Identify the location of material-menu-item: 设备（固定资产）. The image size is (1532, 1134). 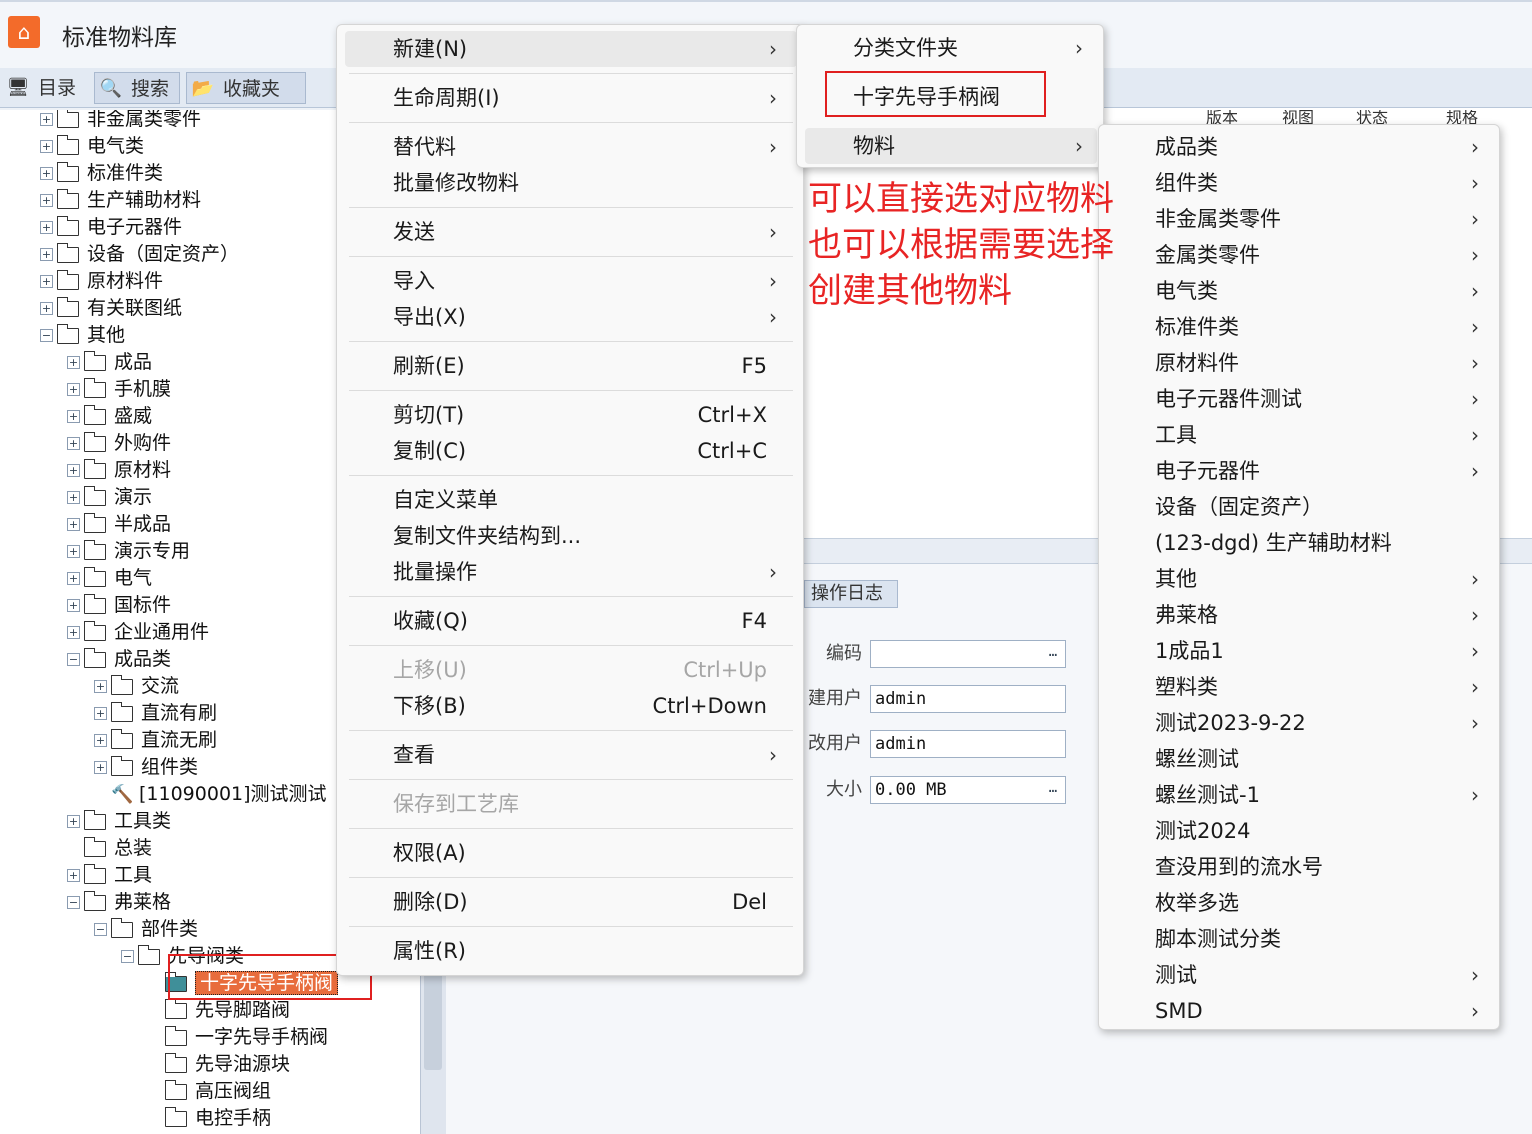
(1300, 507).